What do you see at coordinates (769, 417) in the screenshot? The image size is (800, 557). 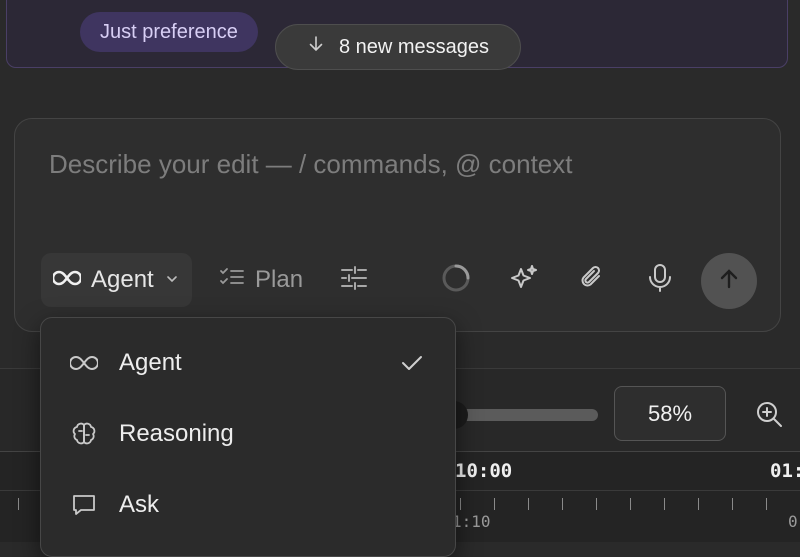 I see `zoom-in-icon` at bounding box center [769, 417].